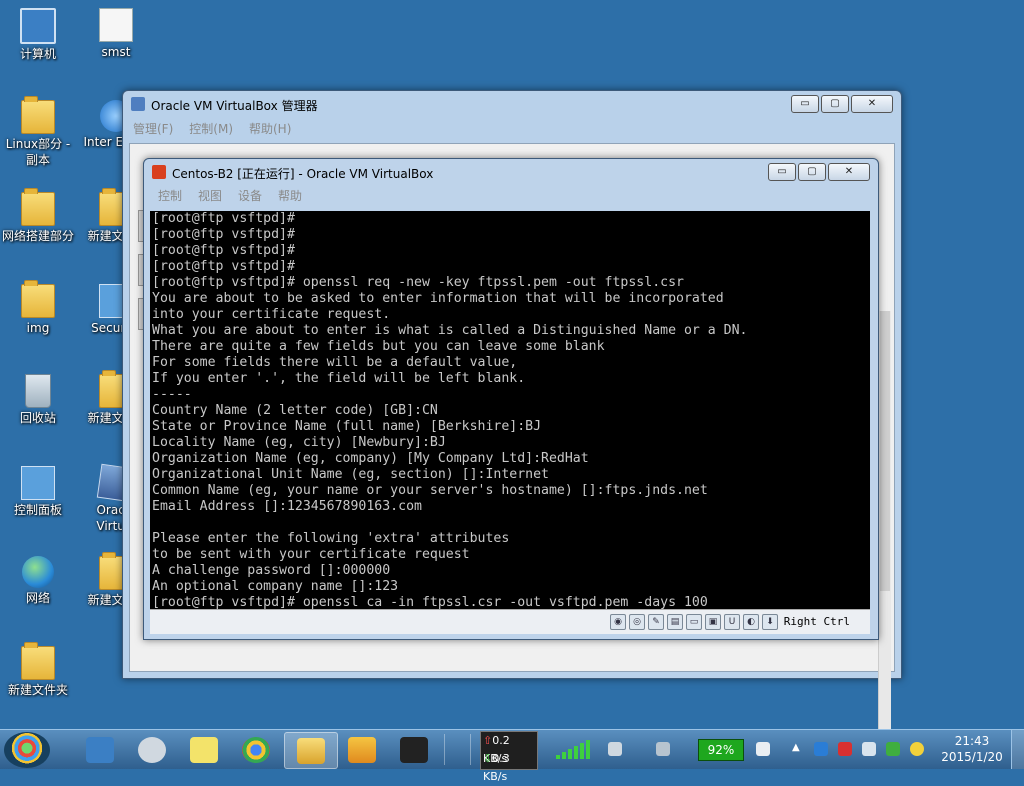 Image resolution: width=1024 pixels, height=786 pixels. What do you see at coordinates (38, 216) in the screenshot?
I see `desktop-icon-network-setup: 网络搭建部分` at bounding box center [38, 216].